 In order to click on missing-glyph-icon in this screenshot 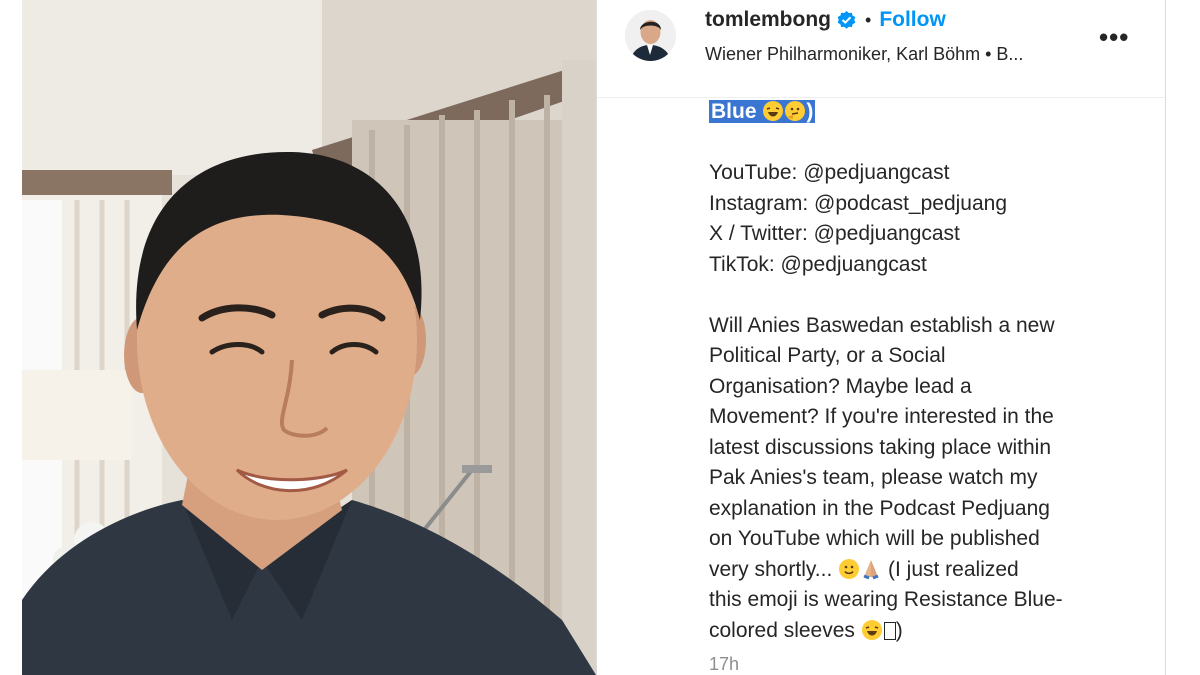, I will do `click(889, 630)`.